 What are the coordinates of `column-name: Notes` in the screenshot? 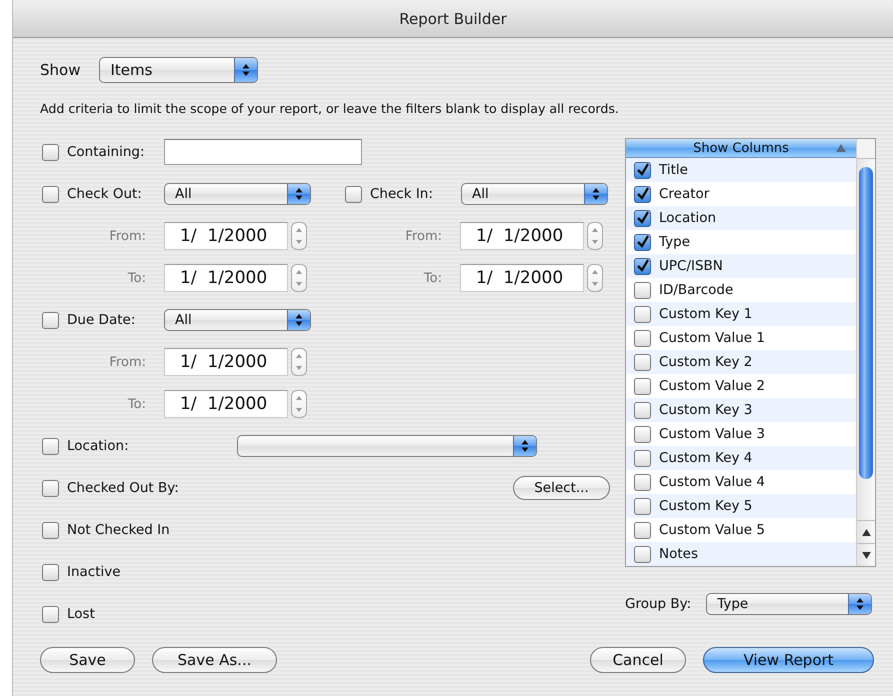 It's located at (678, 554).